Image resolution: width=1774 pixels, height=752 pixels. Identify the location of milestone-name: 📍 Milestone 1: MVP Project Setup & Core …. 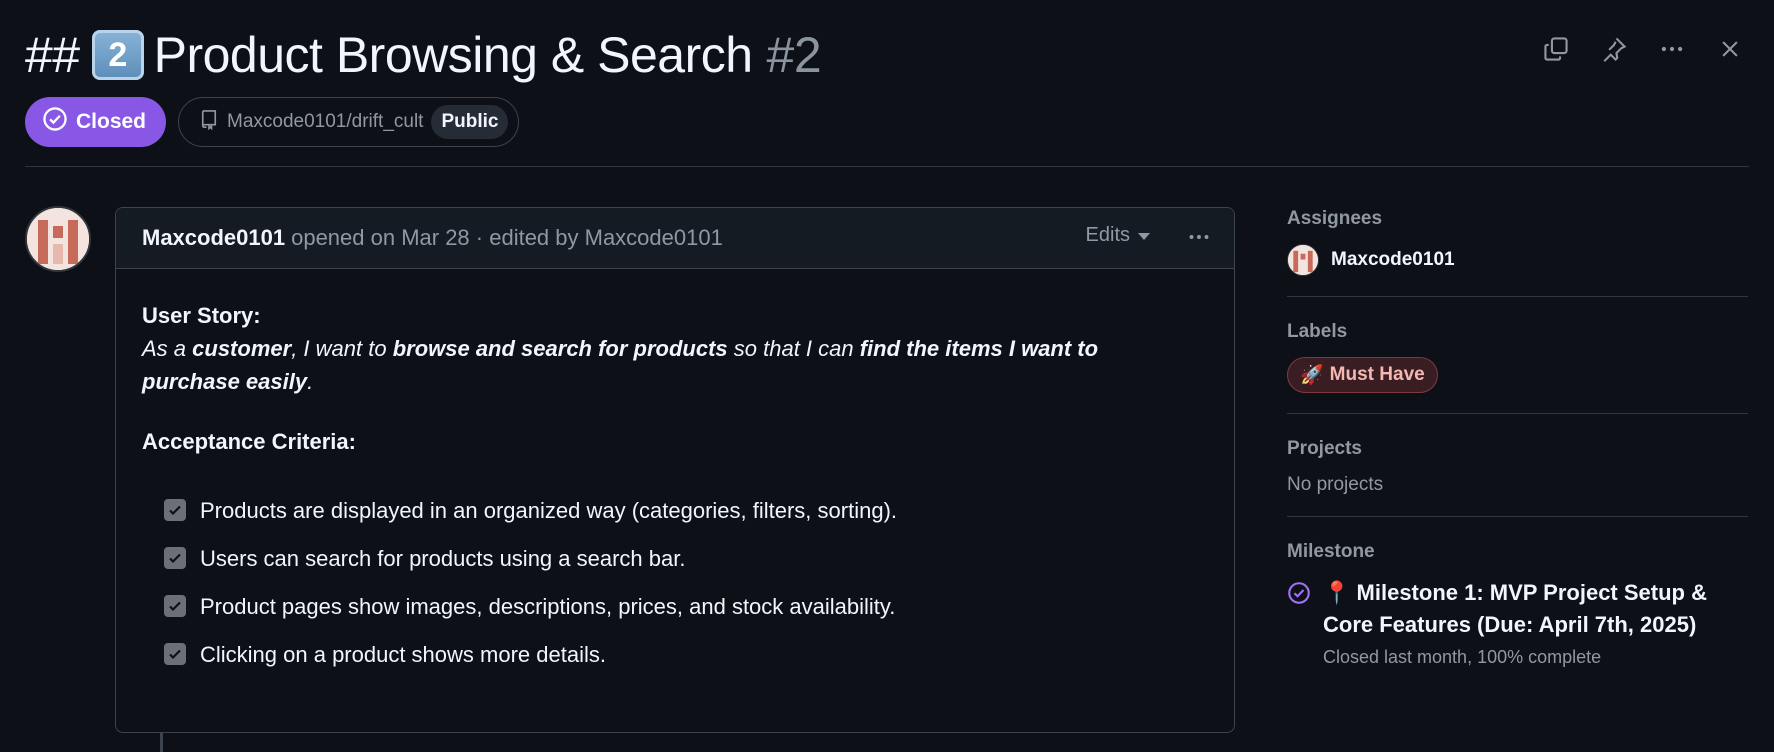
(1535, 609).